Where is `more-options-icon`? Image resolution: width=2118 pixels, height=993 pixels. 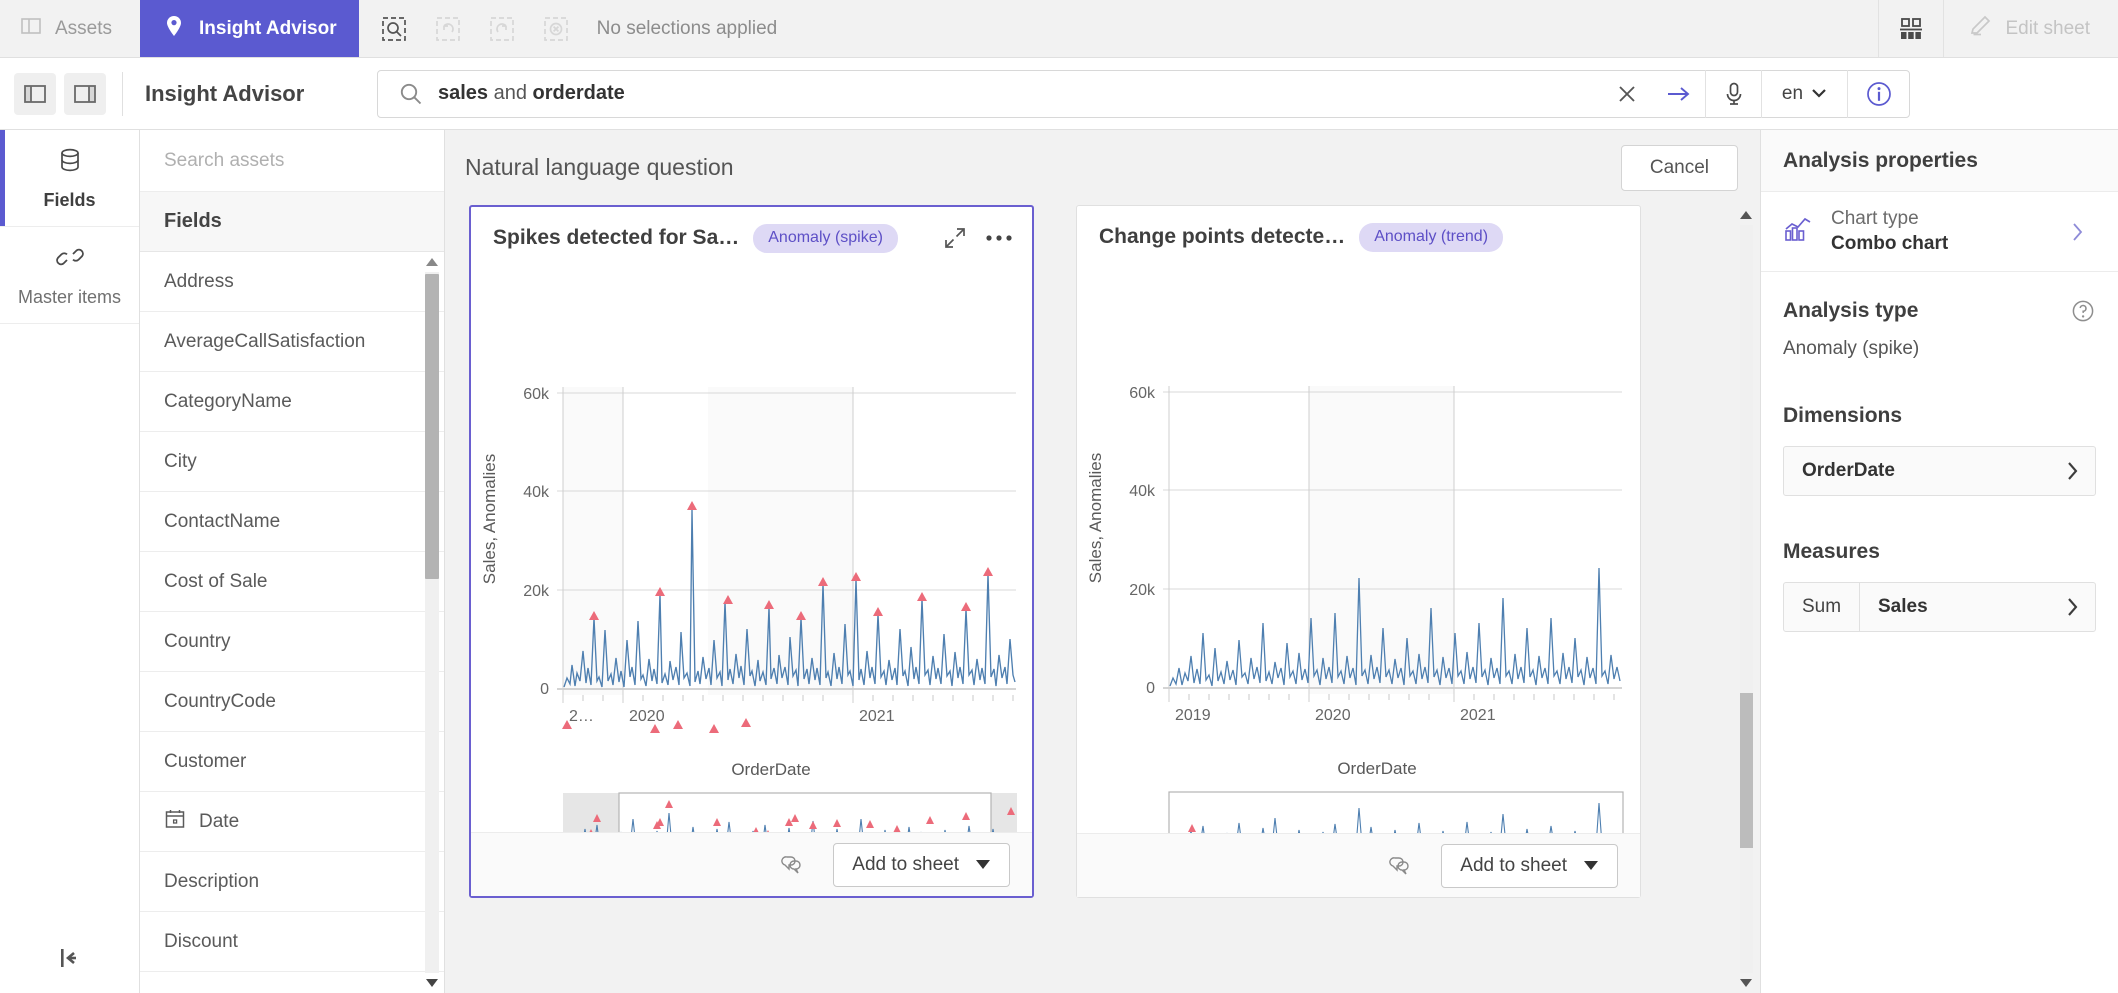 more-options-icon is located at coordinates (999, 238).